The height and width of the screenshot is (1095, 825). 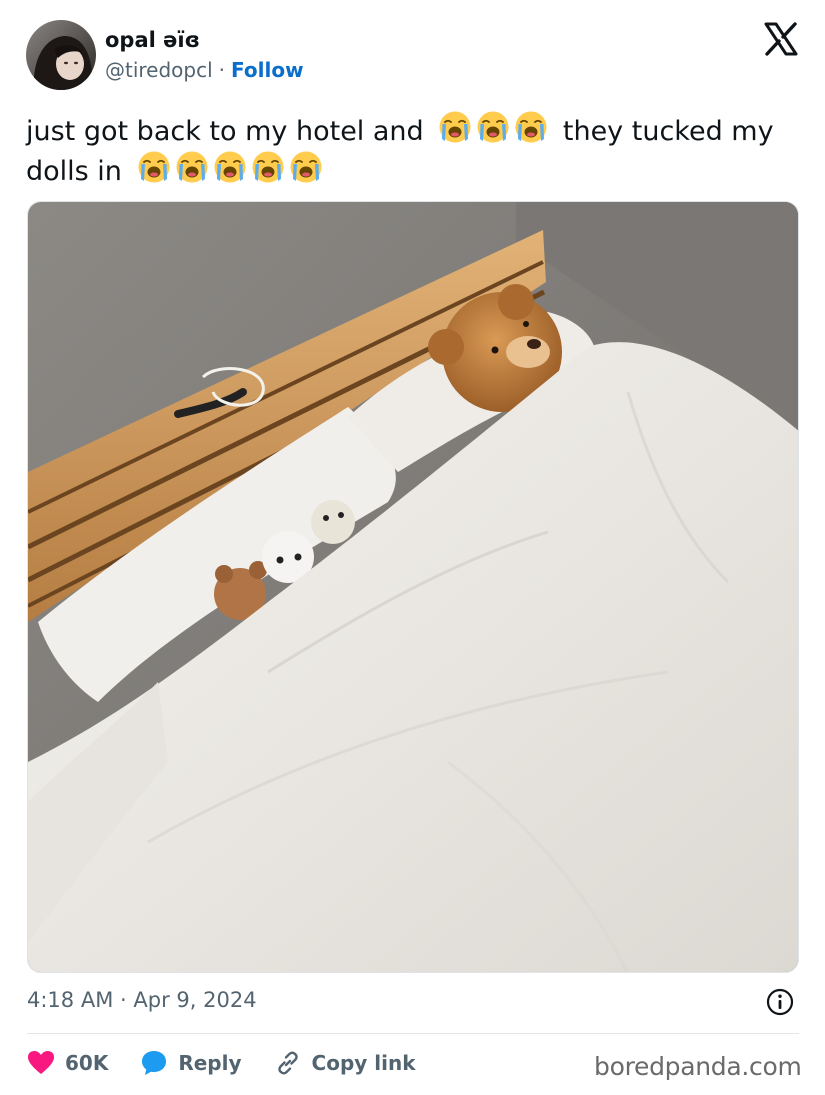 I want to click on like-count: 60K, so click(x=87, y=1063).